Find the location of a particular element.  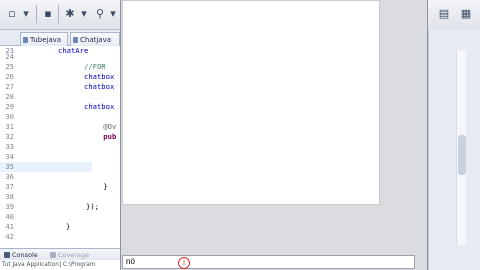

scrollbar-thumb is located at coordinates (462, 155).